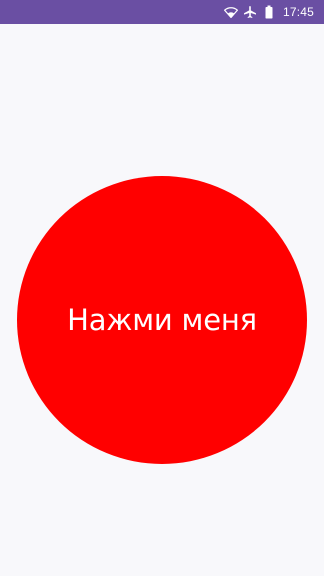  I want to click on wifi-icon, so click(230, 12).